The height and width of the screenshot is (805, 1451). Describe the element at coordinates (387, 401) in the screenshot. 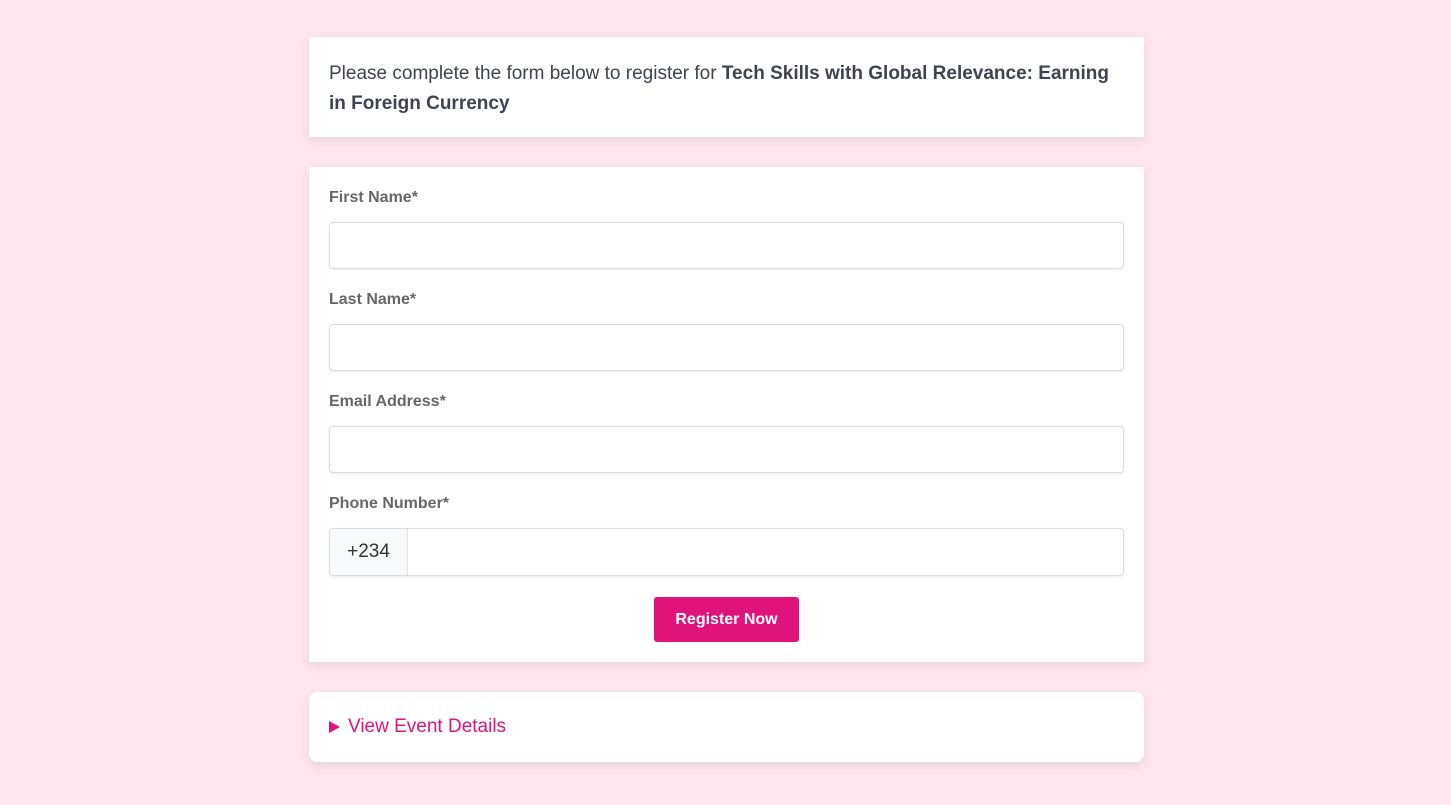

I see `email-label: Email Address*` at that location.